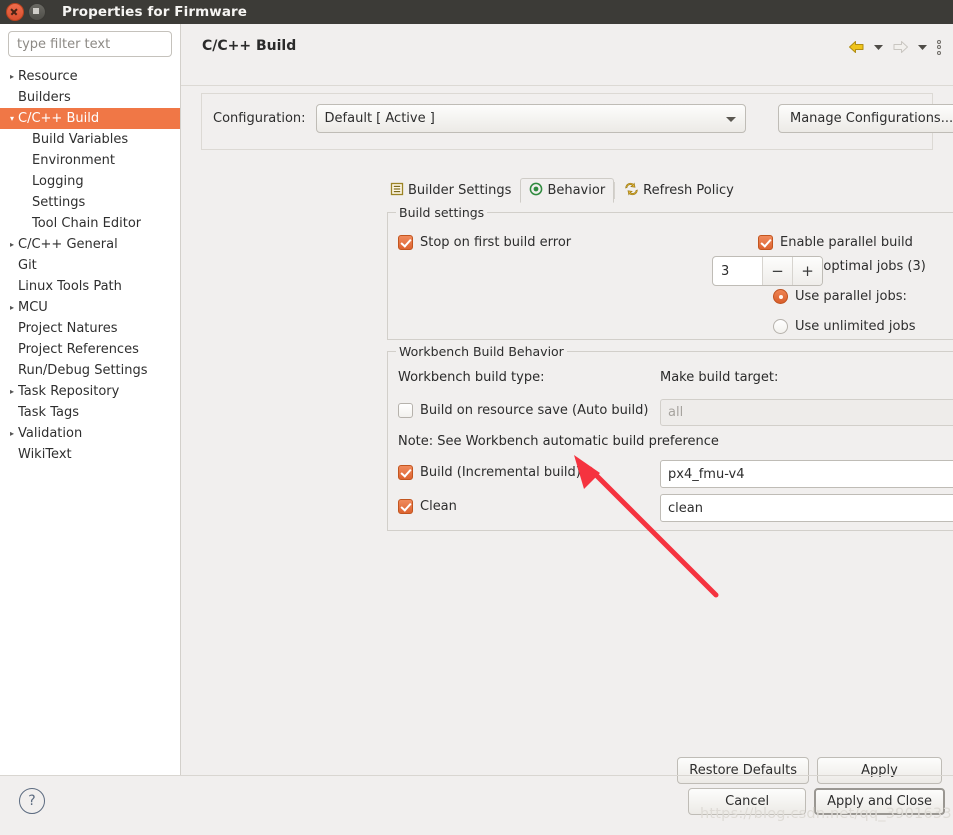  I want to click on use-unlimited-jobs-label: Use unlimited jobs, so click(855, 326).